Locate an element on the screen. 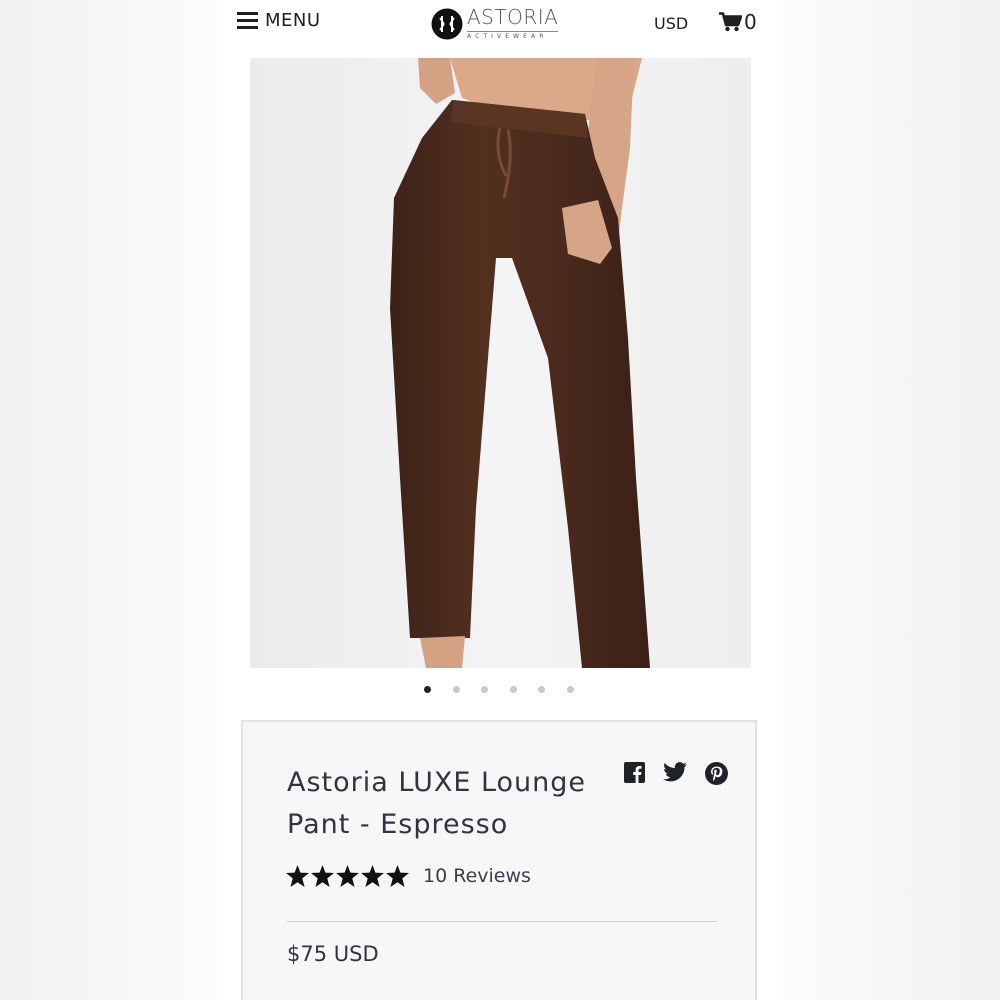 The image size is (1000, 1000). facebook-share-button is located at coordinates (634, 775).